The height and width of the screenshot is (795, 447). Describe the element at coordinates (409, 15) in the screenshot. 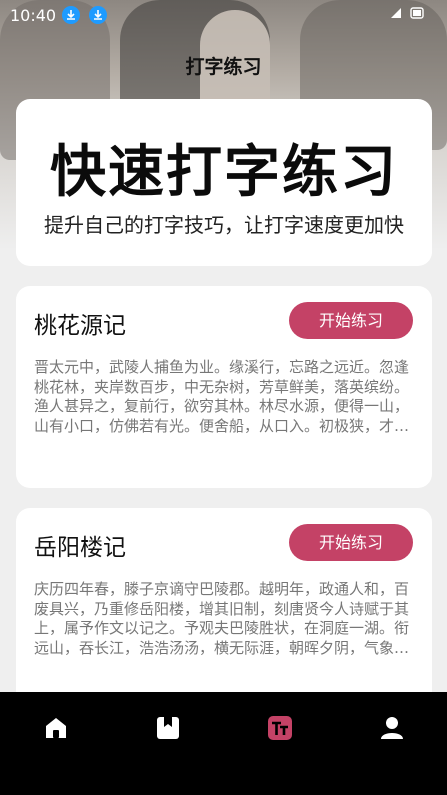

I see `signal-battery-icon` at that location.